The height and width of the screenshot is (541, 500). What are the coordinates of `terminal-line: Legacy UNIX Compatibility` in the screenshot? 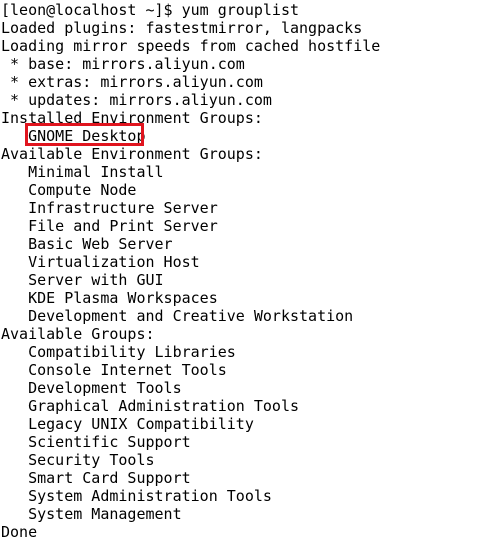 It's located at (127, 424).